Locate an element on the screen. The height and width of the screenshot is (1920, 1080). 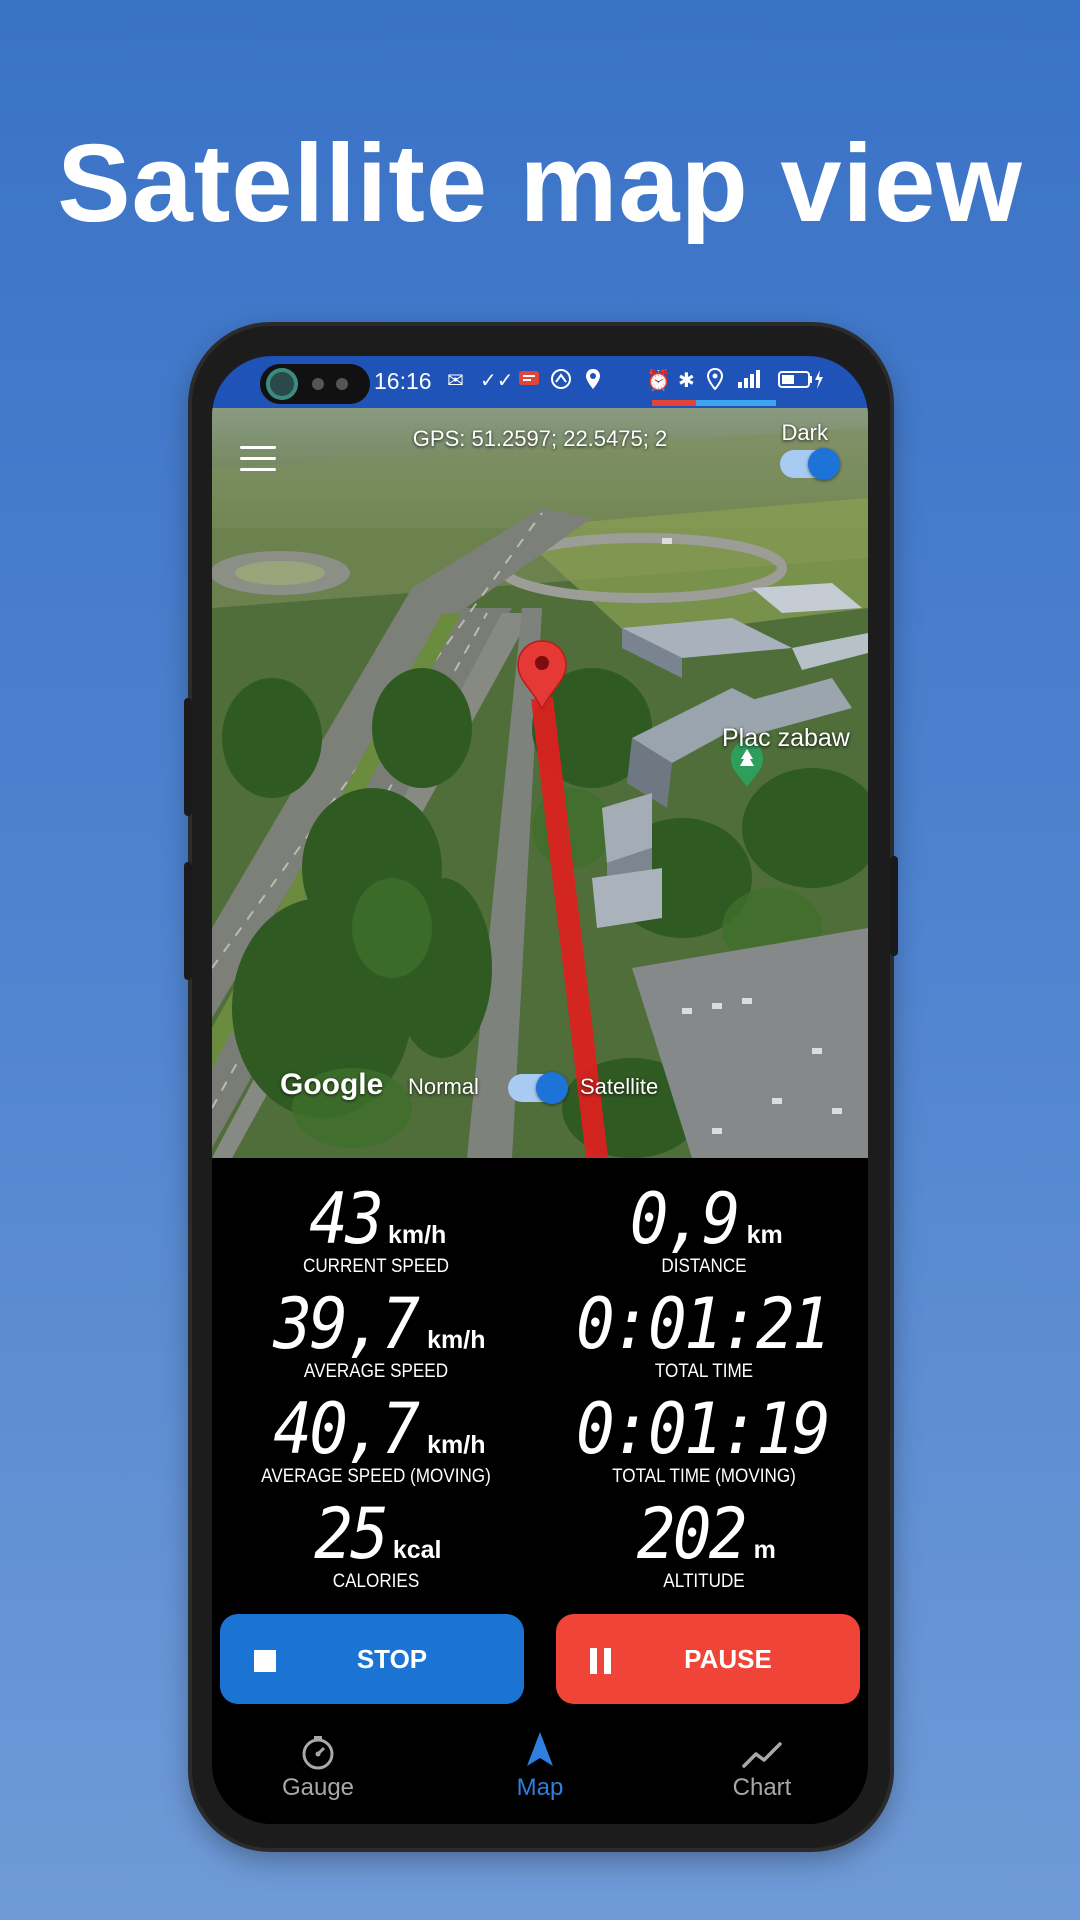
stat-label: TOTAL TIME (MOVING) is located at coordinates (704, 1476).